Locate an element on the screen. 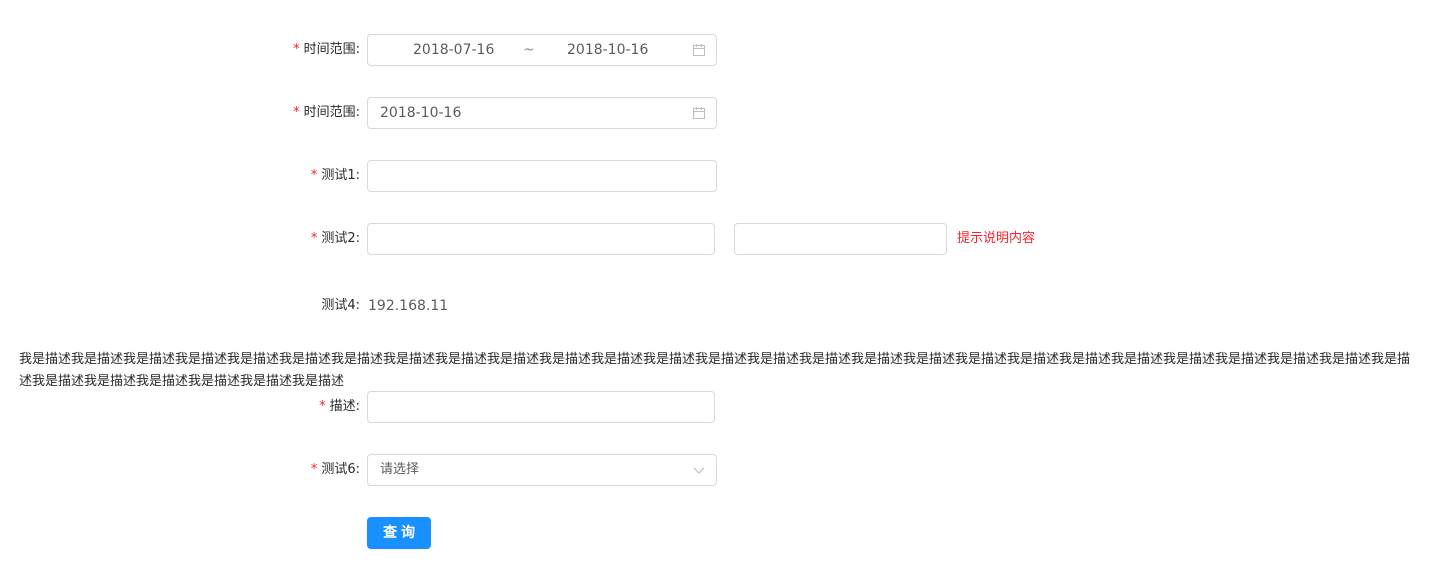 The height and width of the screenshot is (573, 1435). describe-label-text: 描述 is located at coordinates (342, 406).